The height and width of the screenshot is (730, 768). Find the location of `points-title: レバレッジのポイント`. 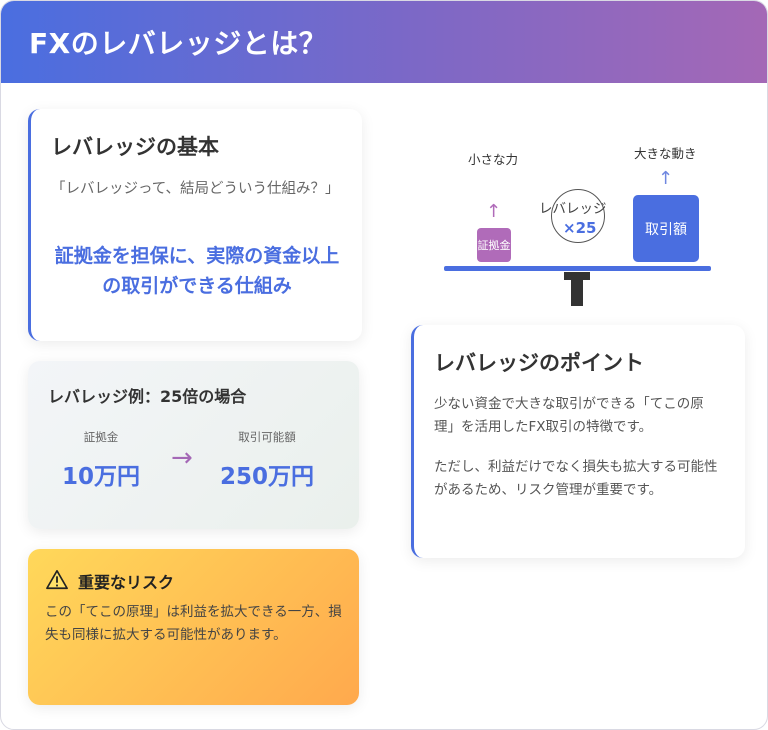

points-title: レバレッジのポイント is located at coordinates (539, 363).